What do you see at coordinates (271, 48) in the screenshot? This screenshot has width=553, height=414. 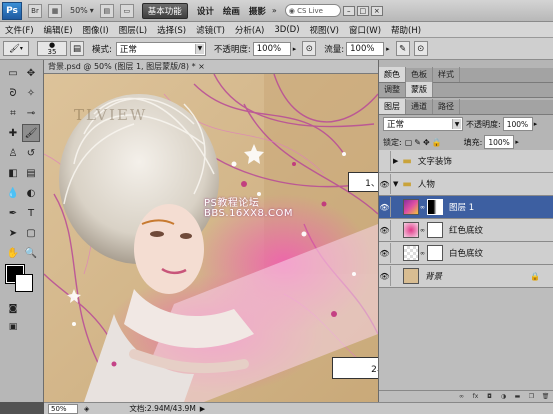 I see `opacity-input: 100%` at bounding box center [271, 48].